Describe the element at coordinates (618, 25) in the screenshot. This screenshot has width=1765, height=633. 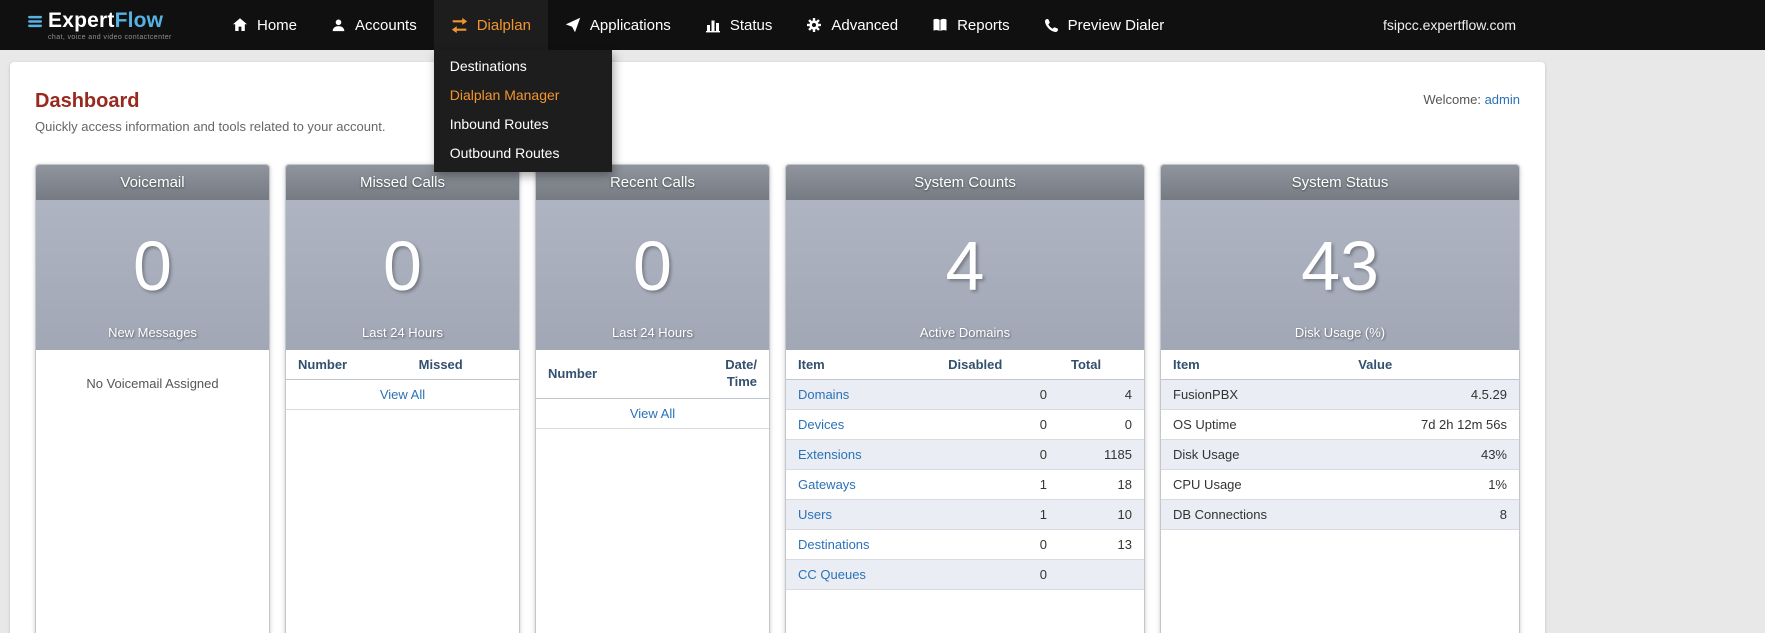
I see `nav-item-applications: Applications` at that location.